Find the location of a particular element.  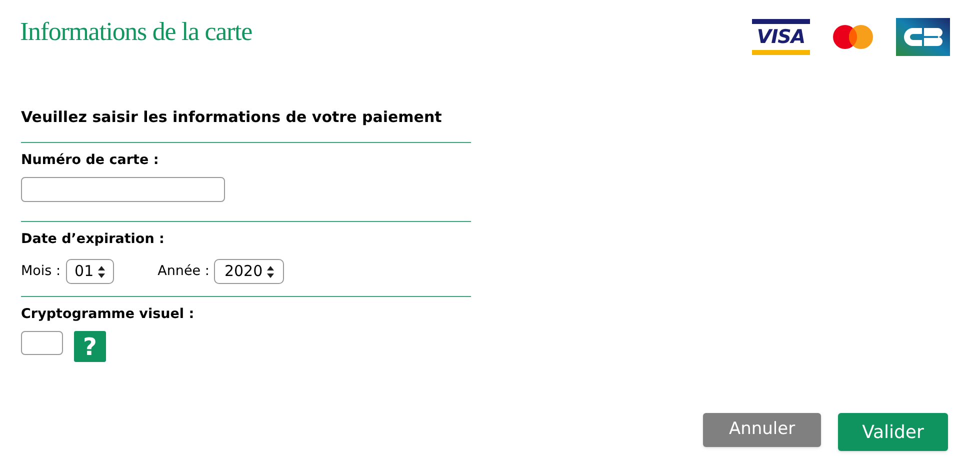

year-label: Année : is located at coordinates (184, 272).